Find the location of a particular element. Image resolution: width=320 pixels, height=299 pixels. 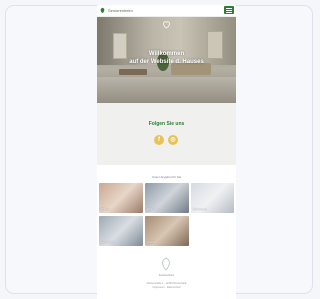

gallery-tile-support: Betreuung is located at coordinates (212, 198).